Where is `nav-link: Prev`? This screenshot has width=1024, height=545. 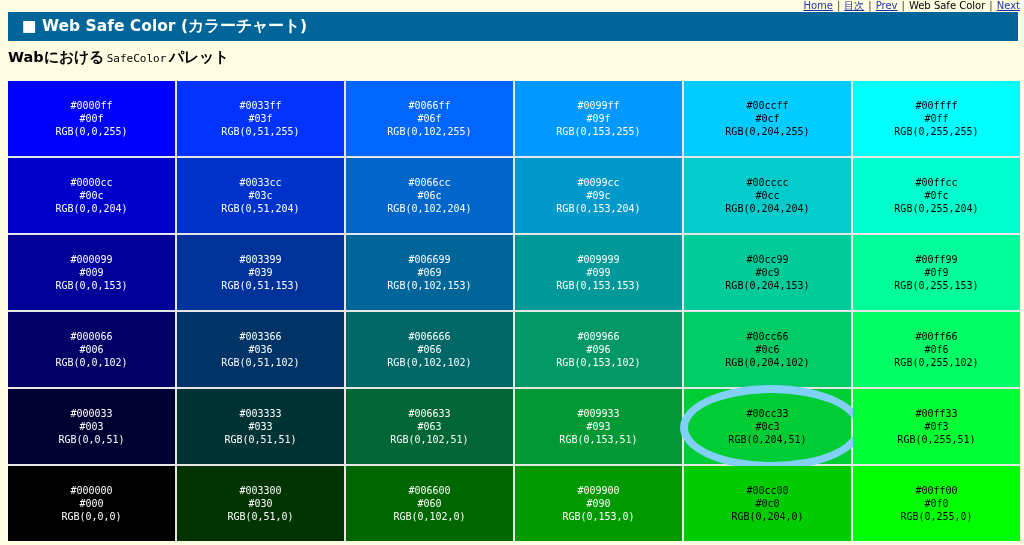 nav-link: Prev is located at coordinates (886, 6).